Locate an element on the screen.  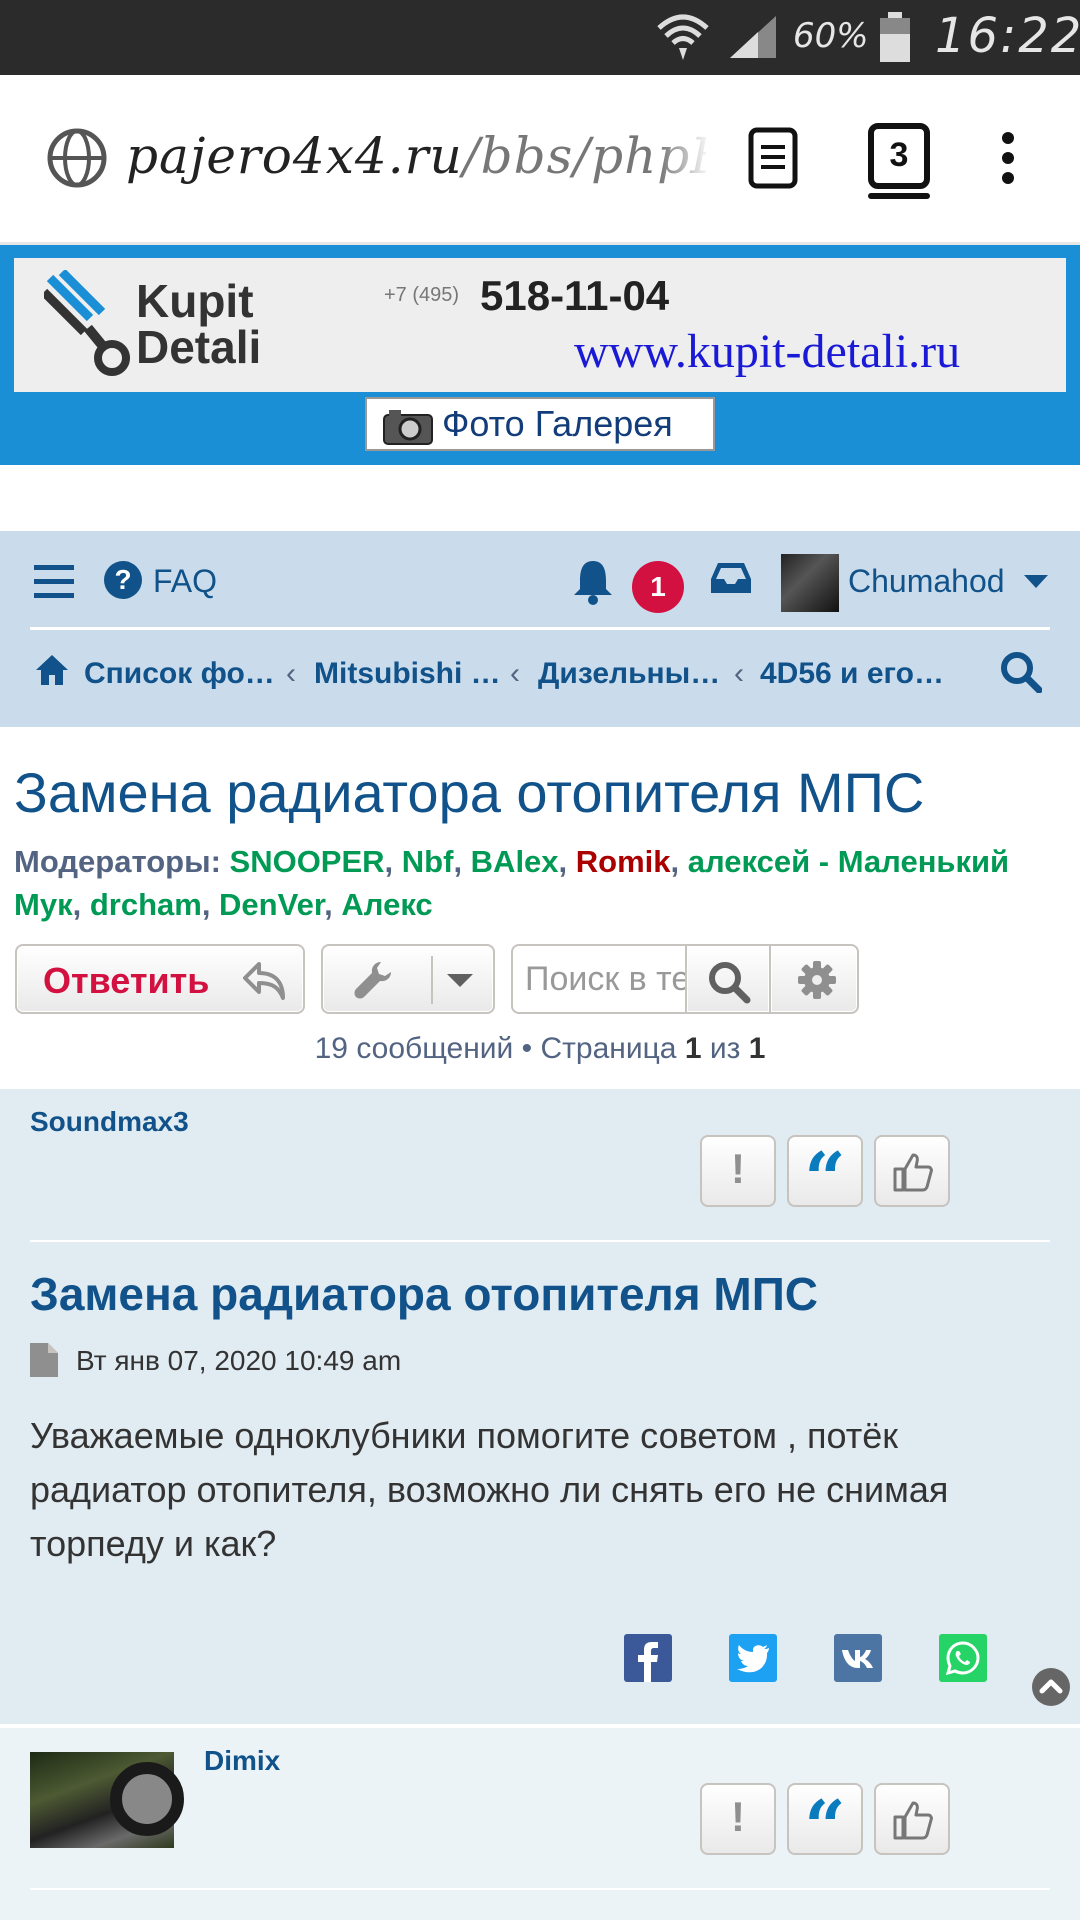
browser-toolbar: pajero4x4.ru/bbs/phpBB2/ 3 is located at coordinates (540, 160).